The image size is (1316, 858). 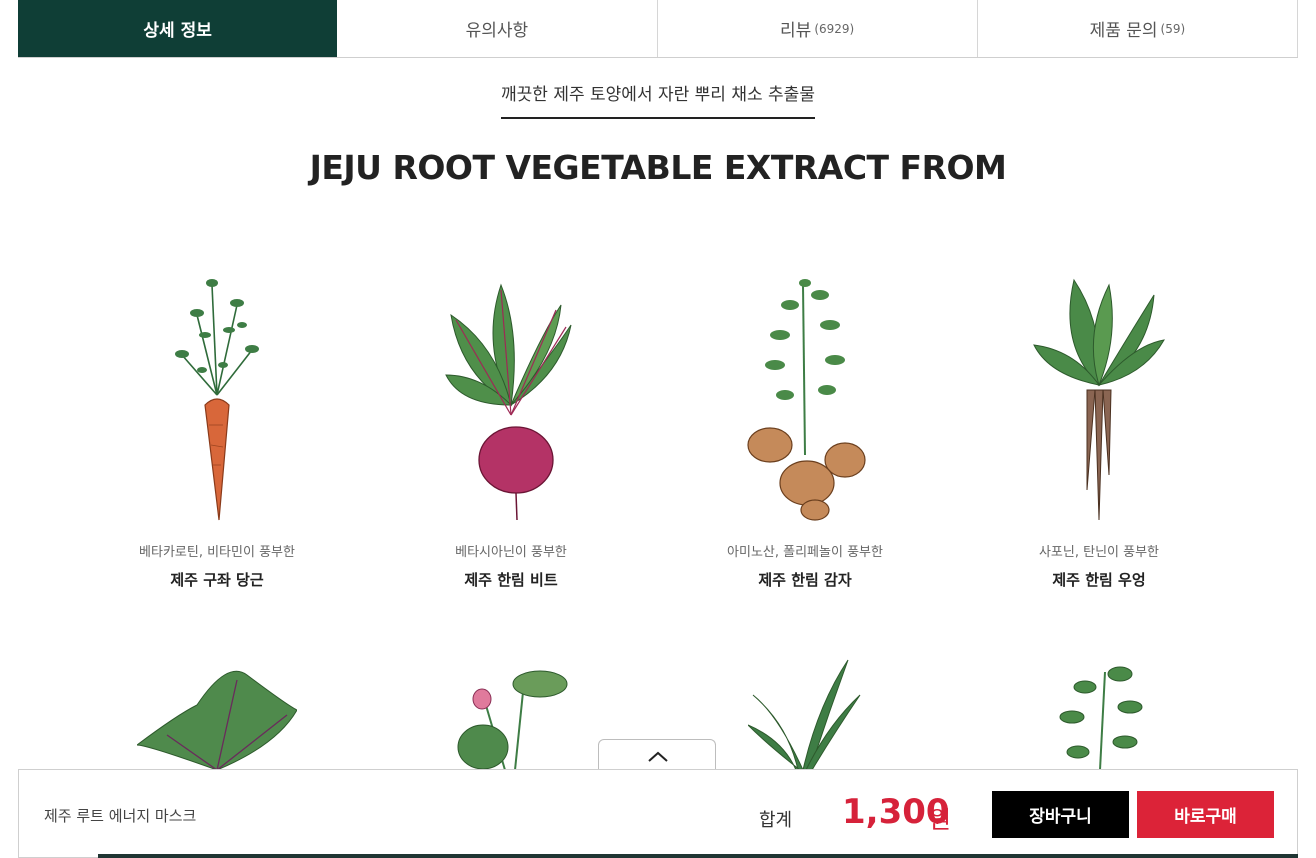 What do you see at coordinates (512, 718) in the screenshot?
I see `lotus-image` at bounding box center [512, 718].